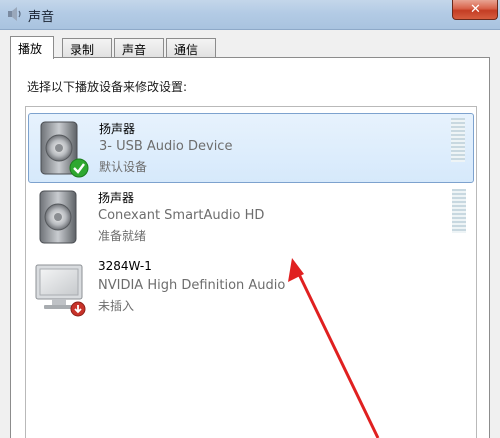 Image resolution: width=500 pixels, height=438 pixels. Describe the element at coordinates (14, 14) in the screenshot. I see `sound-icon` at that location.